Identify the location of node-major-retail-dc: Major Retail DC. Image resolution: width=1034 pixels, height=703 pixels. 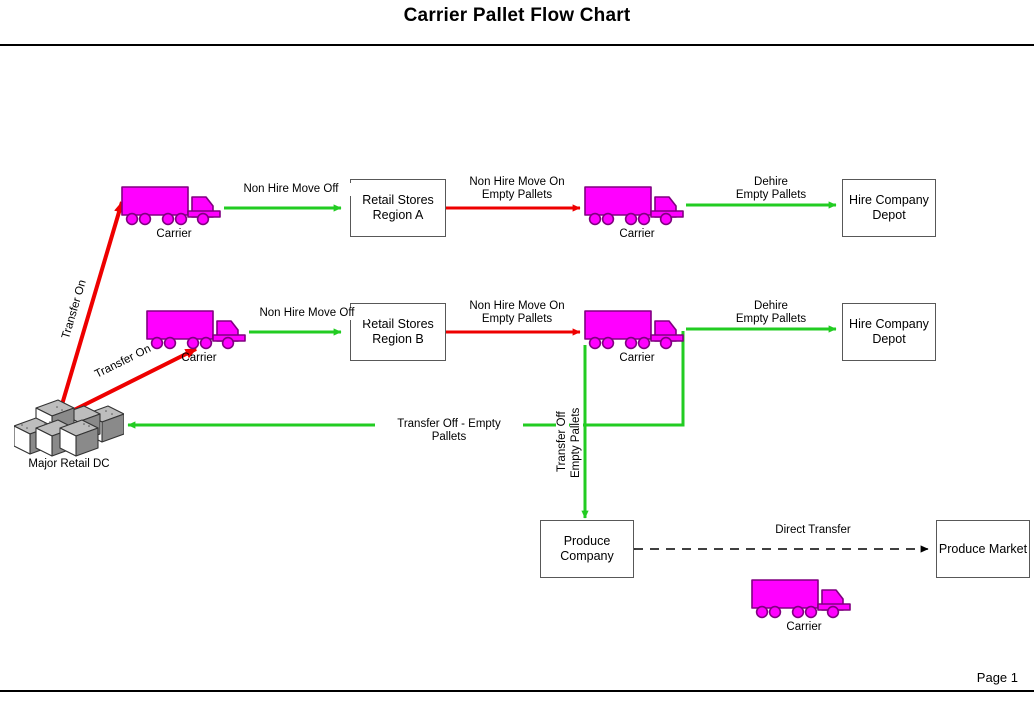
(69, 431).